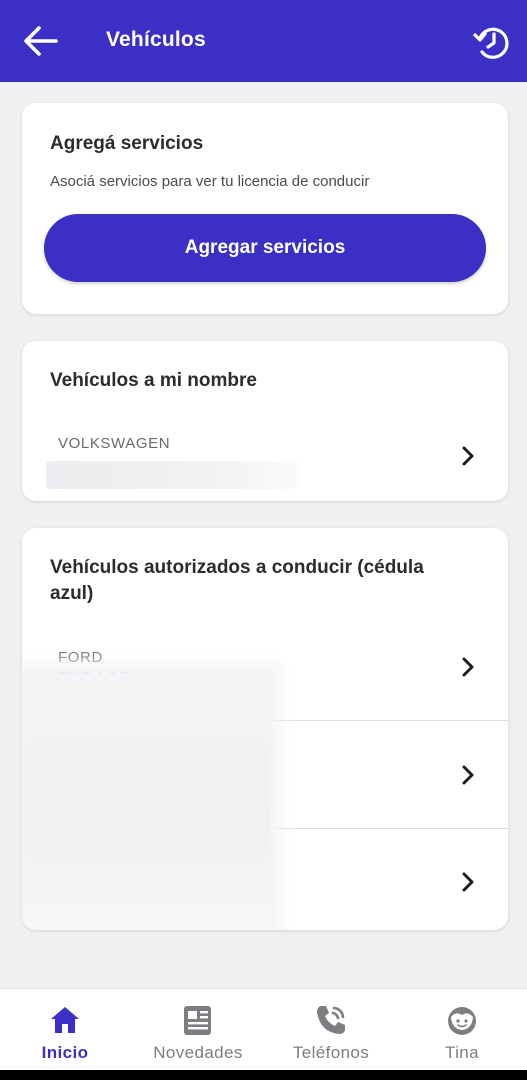 This screenshot has height=1080, width=527. I want to click on nav-item-telefonos: Teléfonos, so click(331, 1030).